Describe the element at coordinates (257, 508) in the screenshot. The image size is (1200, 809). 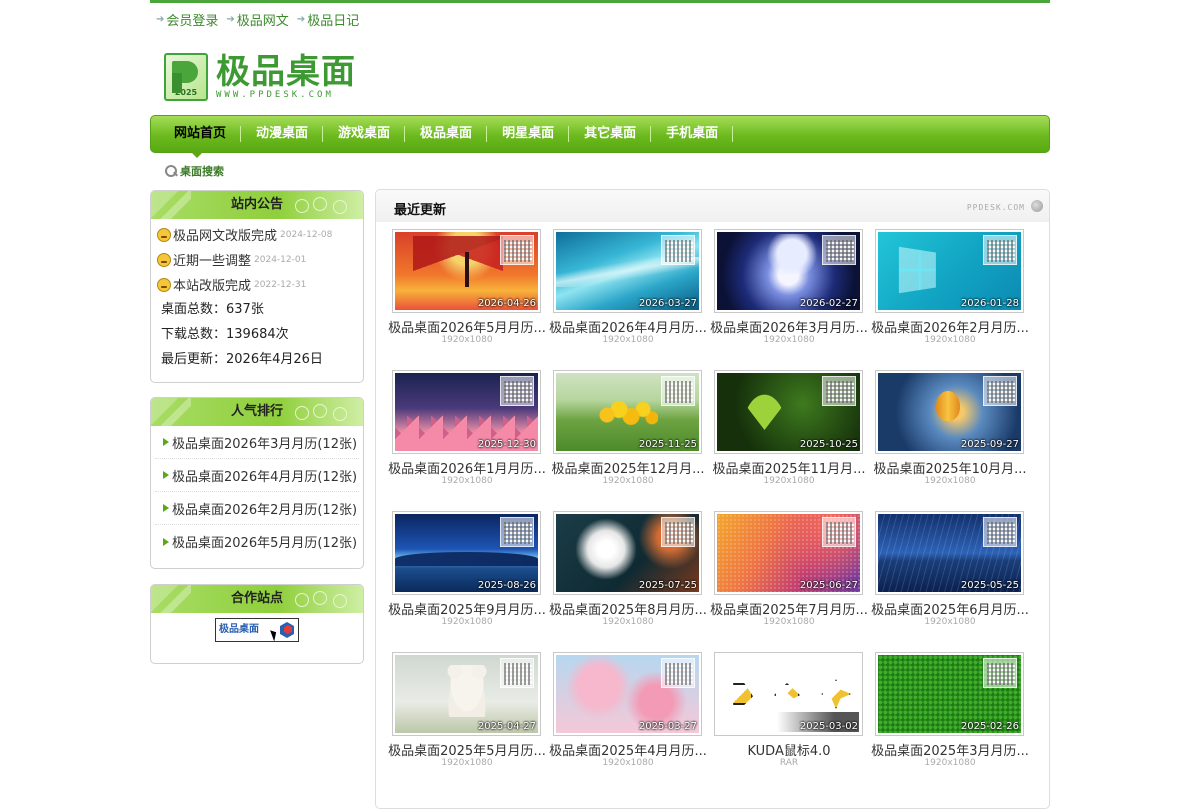
I see `ranking-item: 极品桌面2026年2月月历(12张)` at that location.